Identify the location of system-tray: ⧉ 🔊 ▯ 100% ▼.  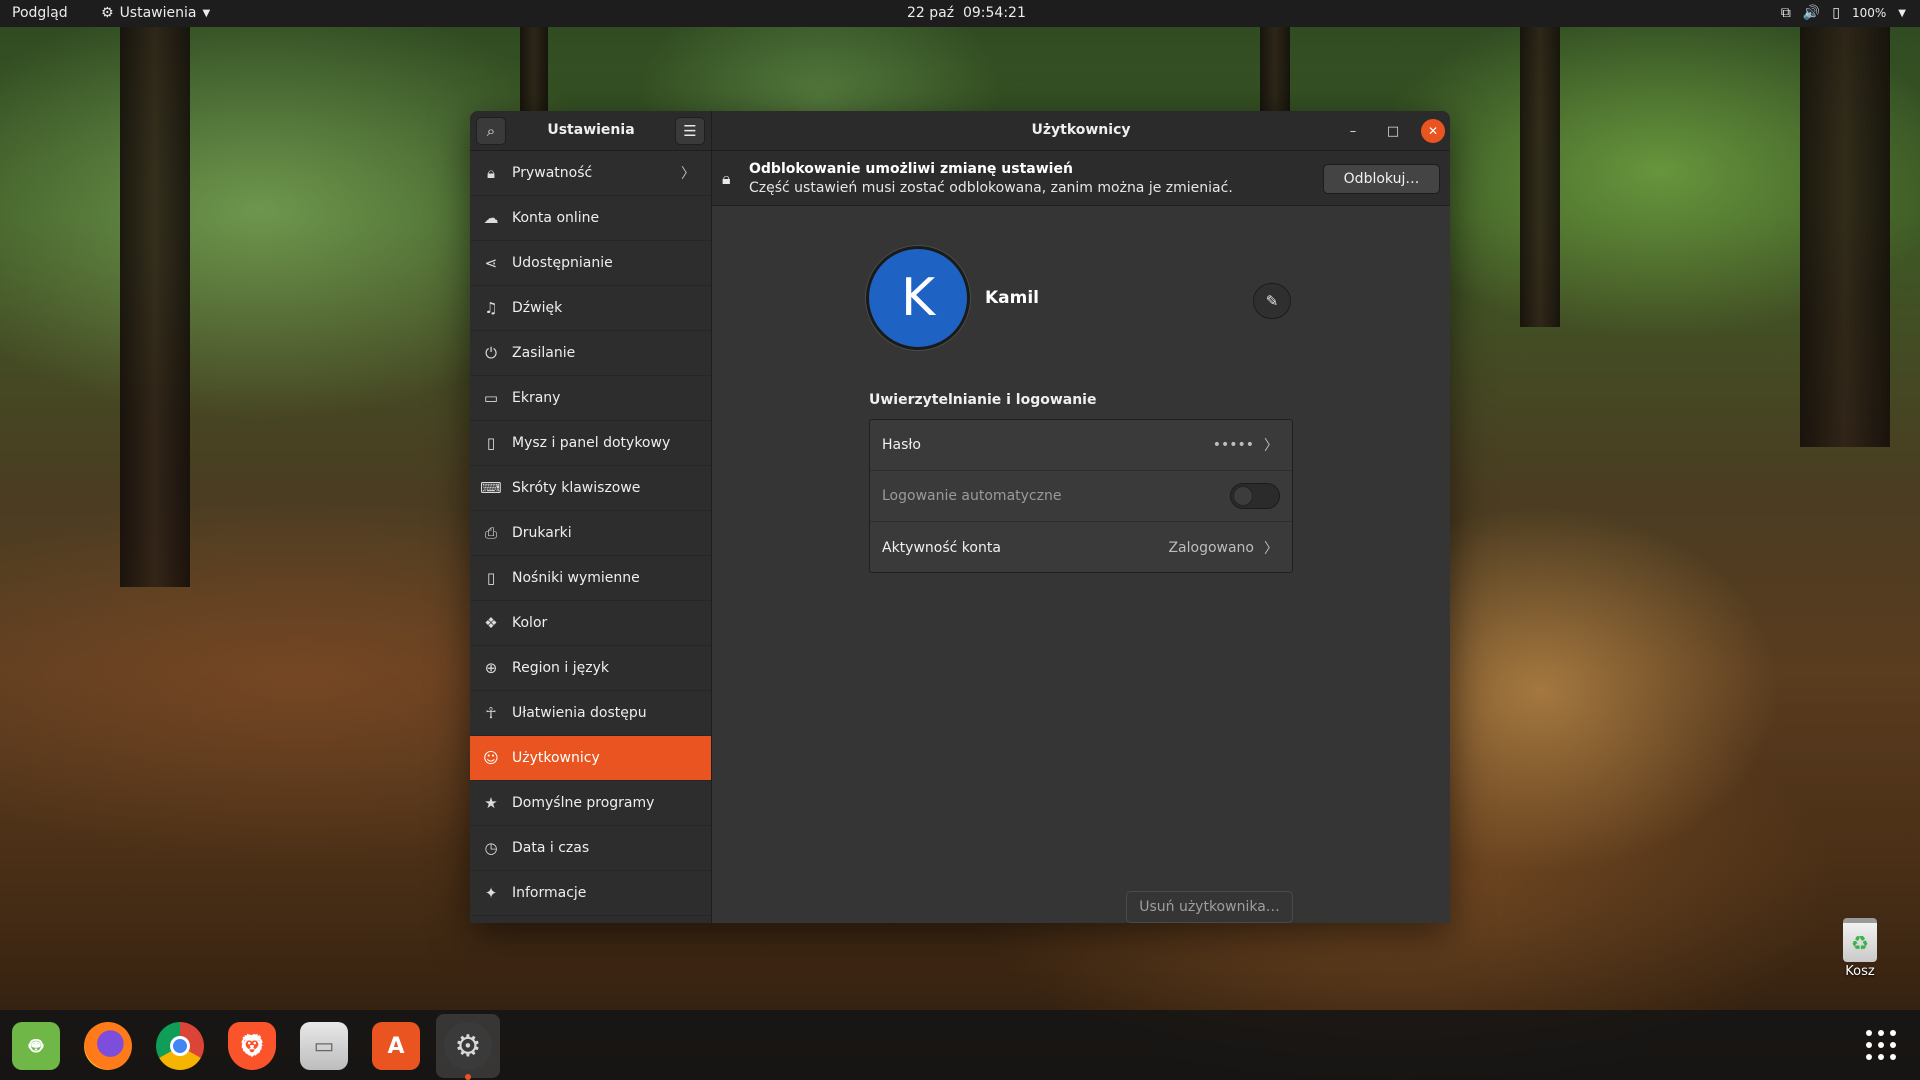
(1843, 13).